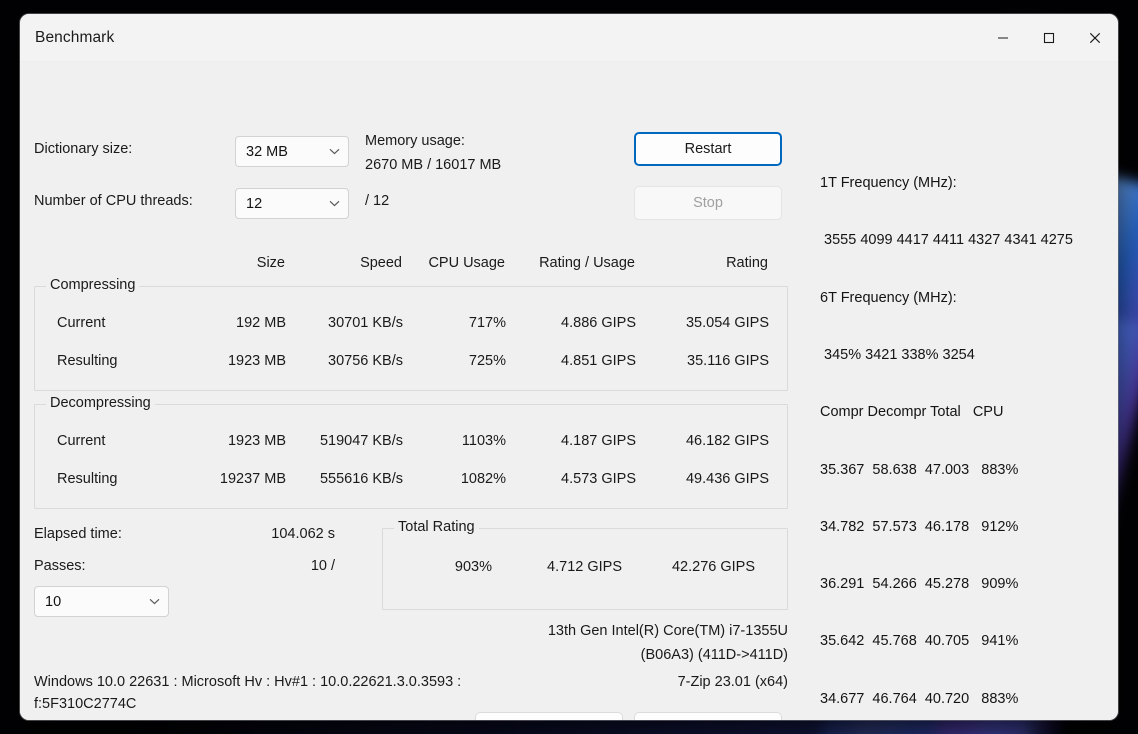 This screenshot has height=734, width=1138. I want to click on passes-select-value: 10, so click(53, 601).